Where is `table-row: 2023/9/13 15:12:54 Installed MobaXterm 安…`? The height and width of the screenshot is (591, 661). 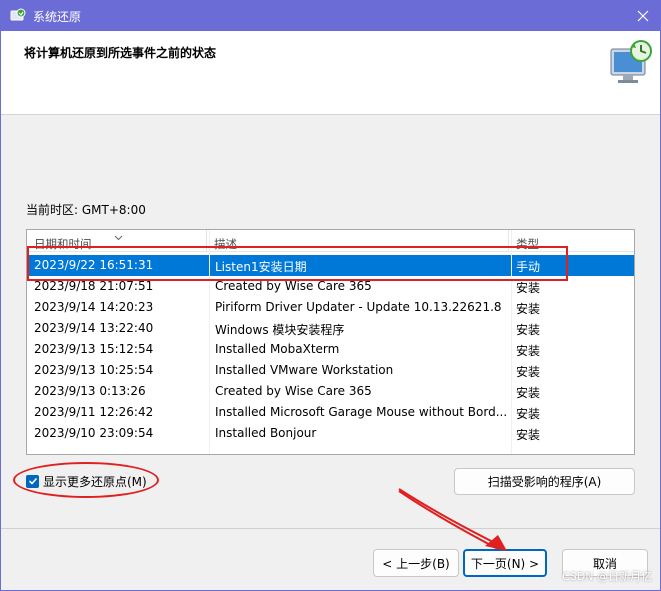 table-row: 2023/9/13 15:12:54 Installed MobaXterm 安… is located at coordinates (330, 349).